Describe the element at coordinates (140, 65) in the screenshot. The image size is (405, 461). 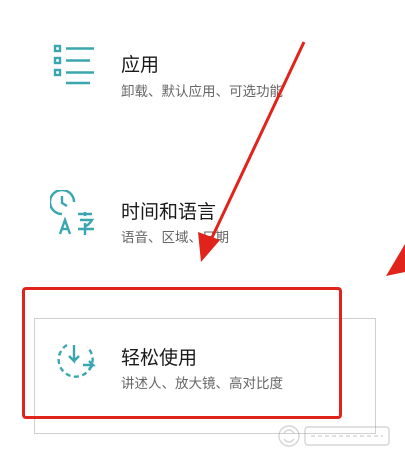
I see `tile-title-apps: 应用` at that location.